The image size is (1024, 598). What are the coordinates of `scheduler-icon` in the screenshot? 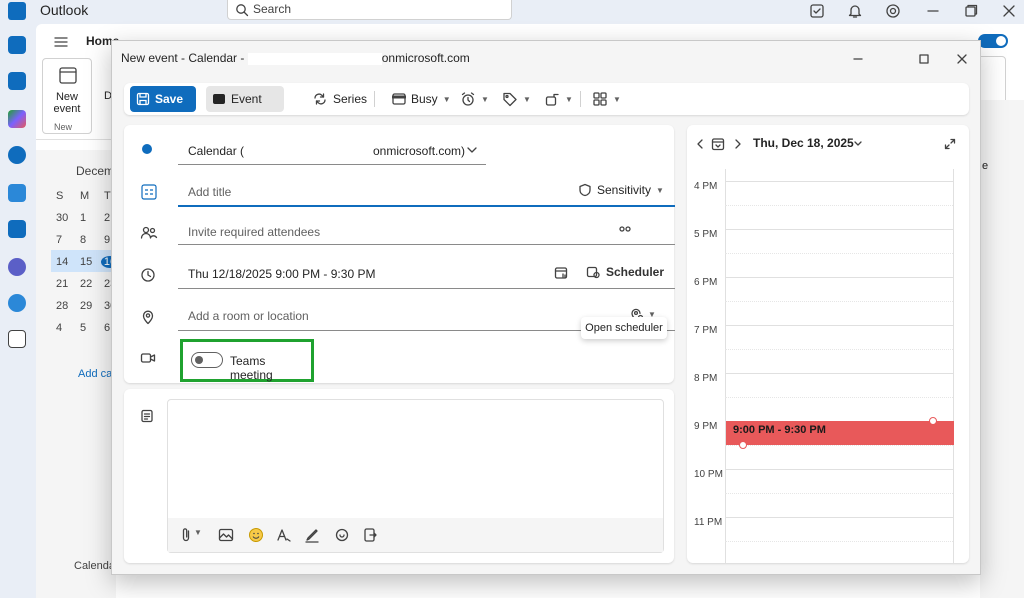 It's located at (593, 272).